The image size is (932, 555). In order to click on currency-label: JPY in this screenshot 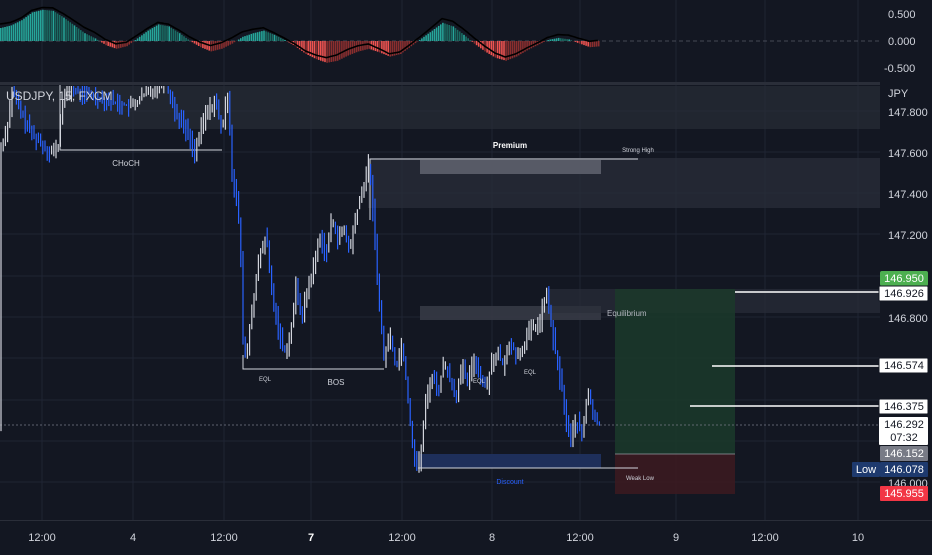, I will do `click(898, 94)`.